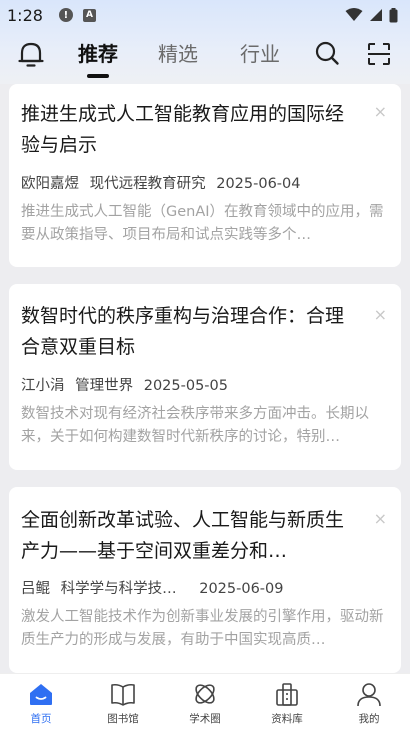 This screenshot has width=410, height=730. I want to click on bottom-nav-library: 图书馆, so click(123, 702).